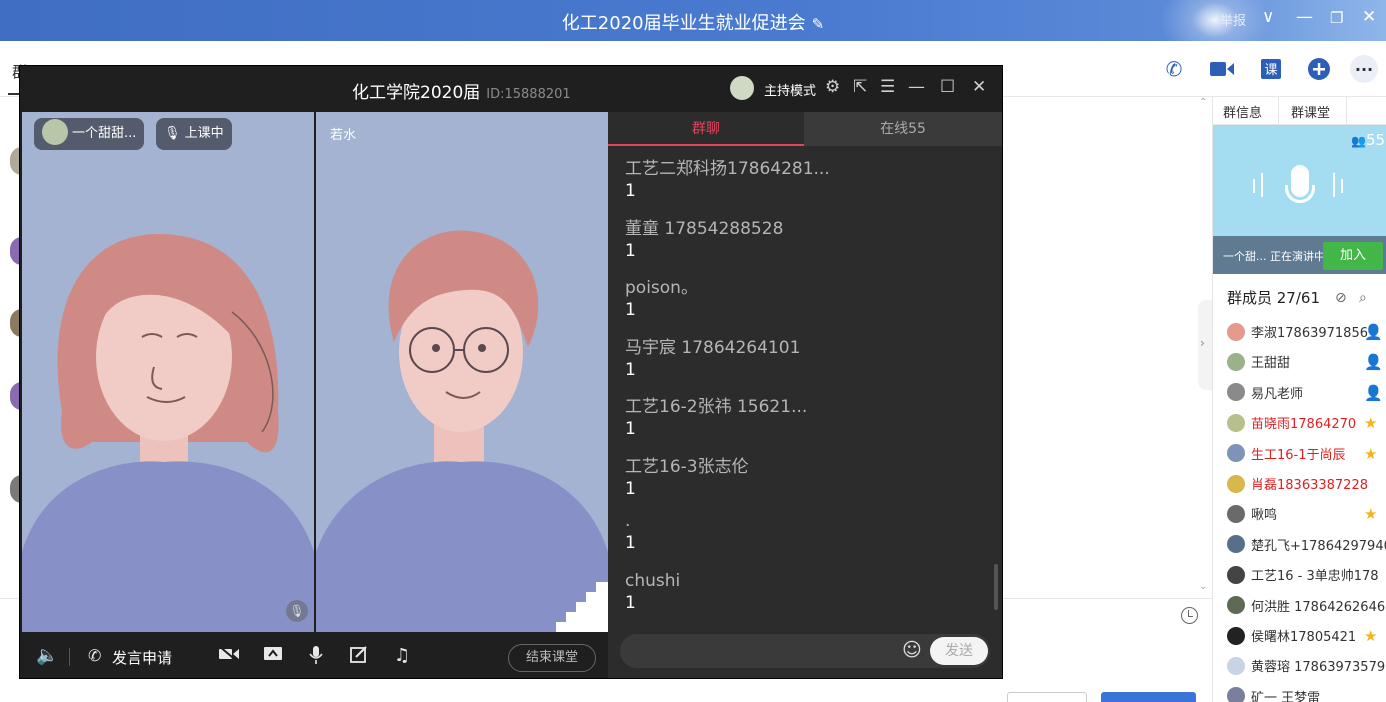 This screenshot has width=1386, height=702. Describe the element at coordinates (1174, 69) in the screenshot. I see `phone-icon: ✆` at that location.